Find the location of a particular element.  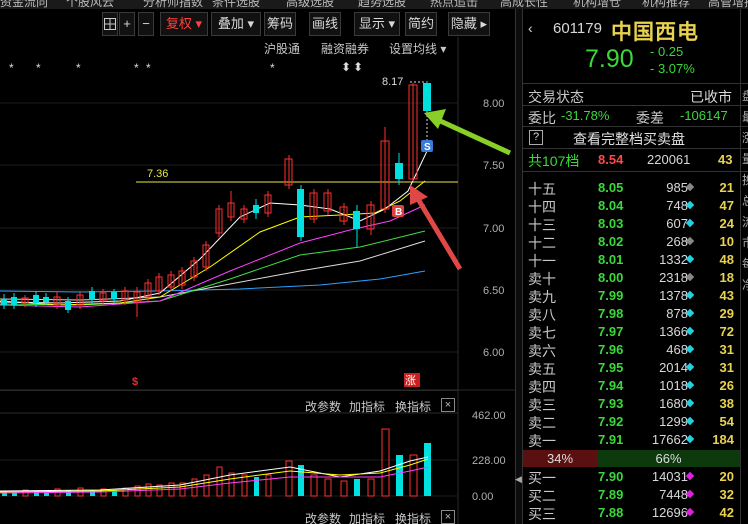

level-volume: 1366 is located at coordinates (673, 331).